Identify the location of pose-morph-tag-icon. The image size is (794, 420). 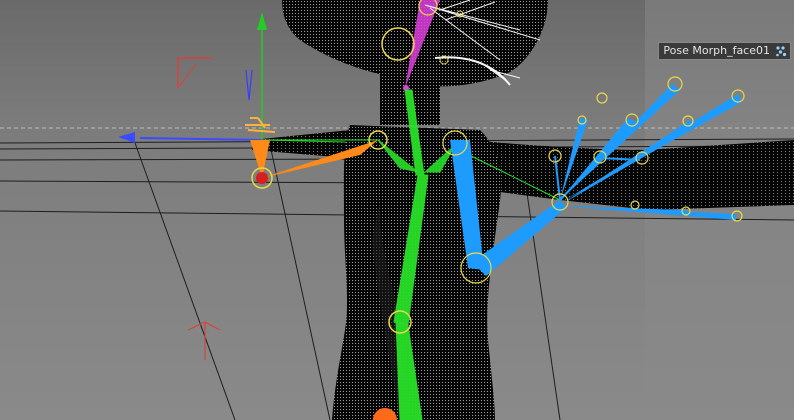
(781, 51).